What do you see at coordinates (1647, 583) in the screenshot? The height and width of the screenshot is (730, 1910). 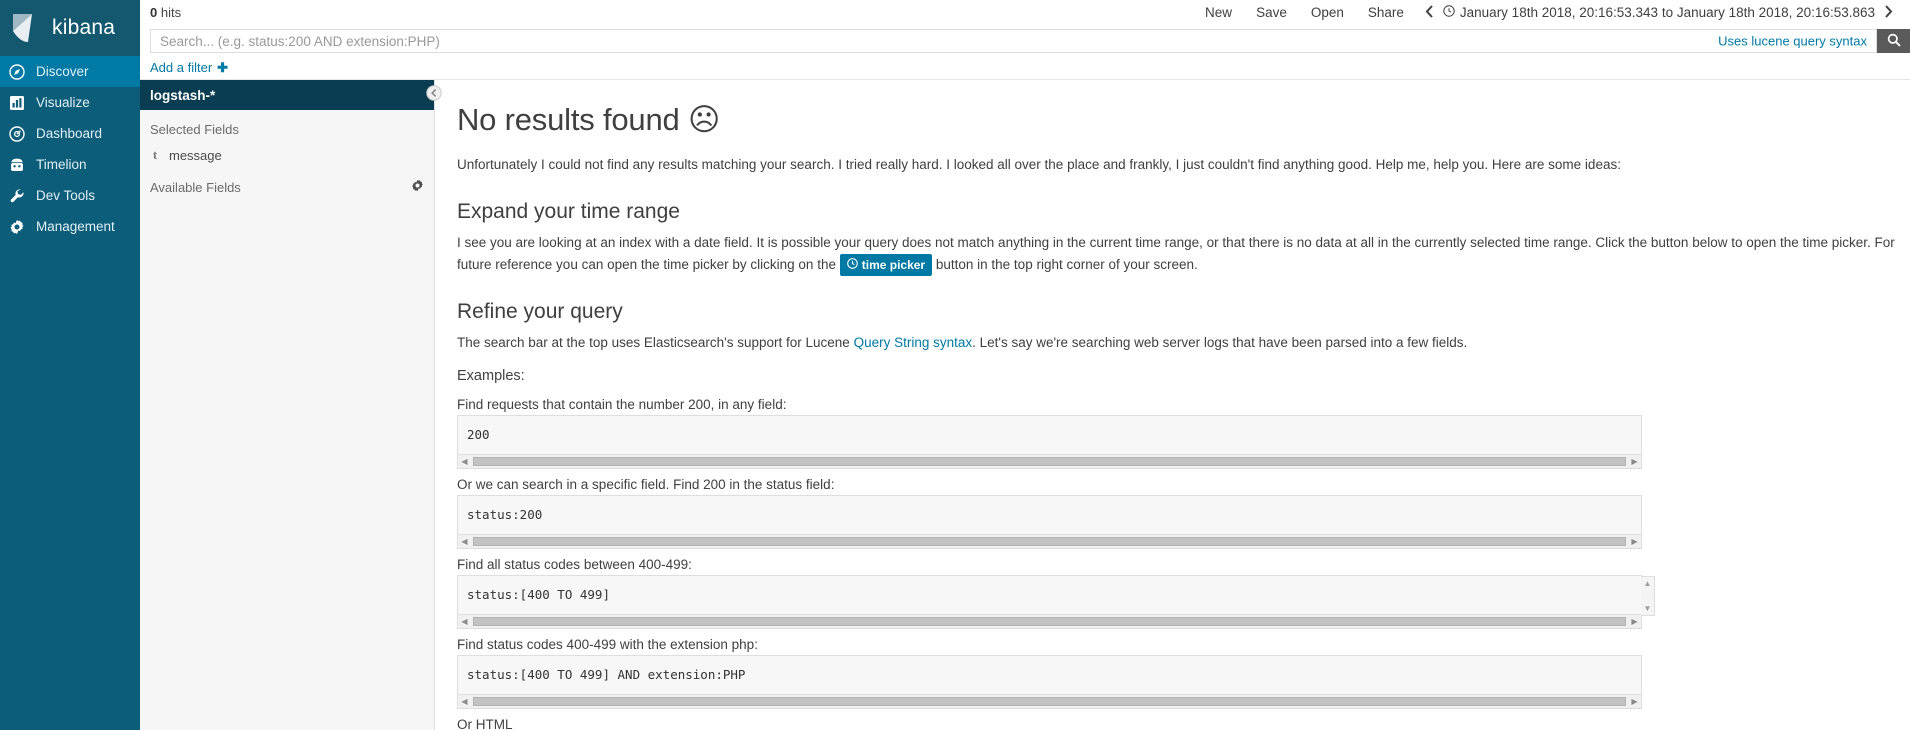 I see `scroll-up-icon: ▲` at bounding box center [1647, 583].